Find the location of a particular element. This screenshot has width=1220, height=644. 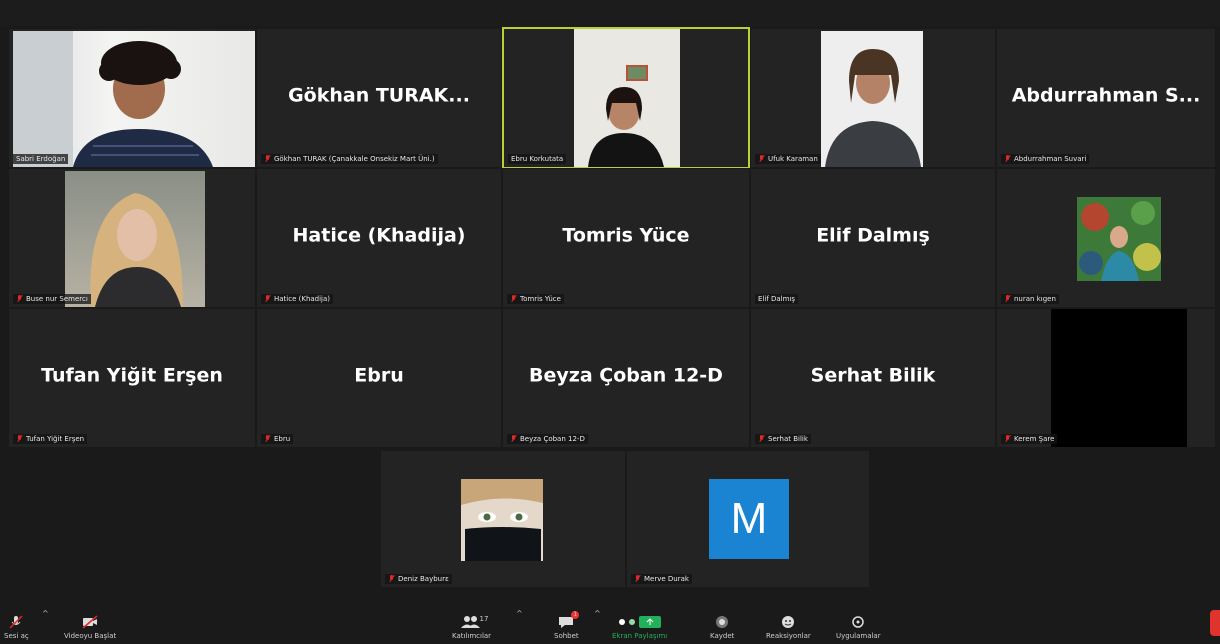

participant-tile: Ebru Ebru is located at coordinates (379, 378).